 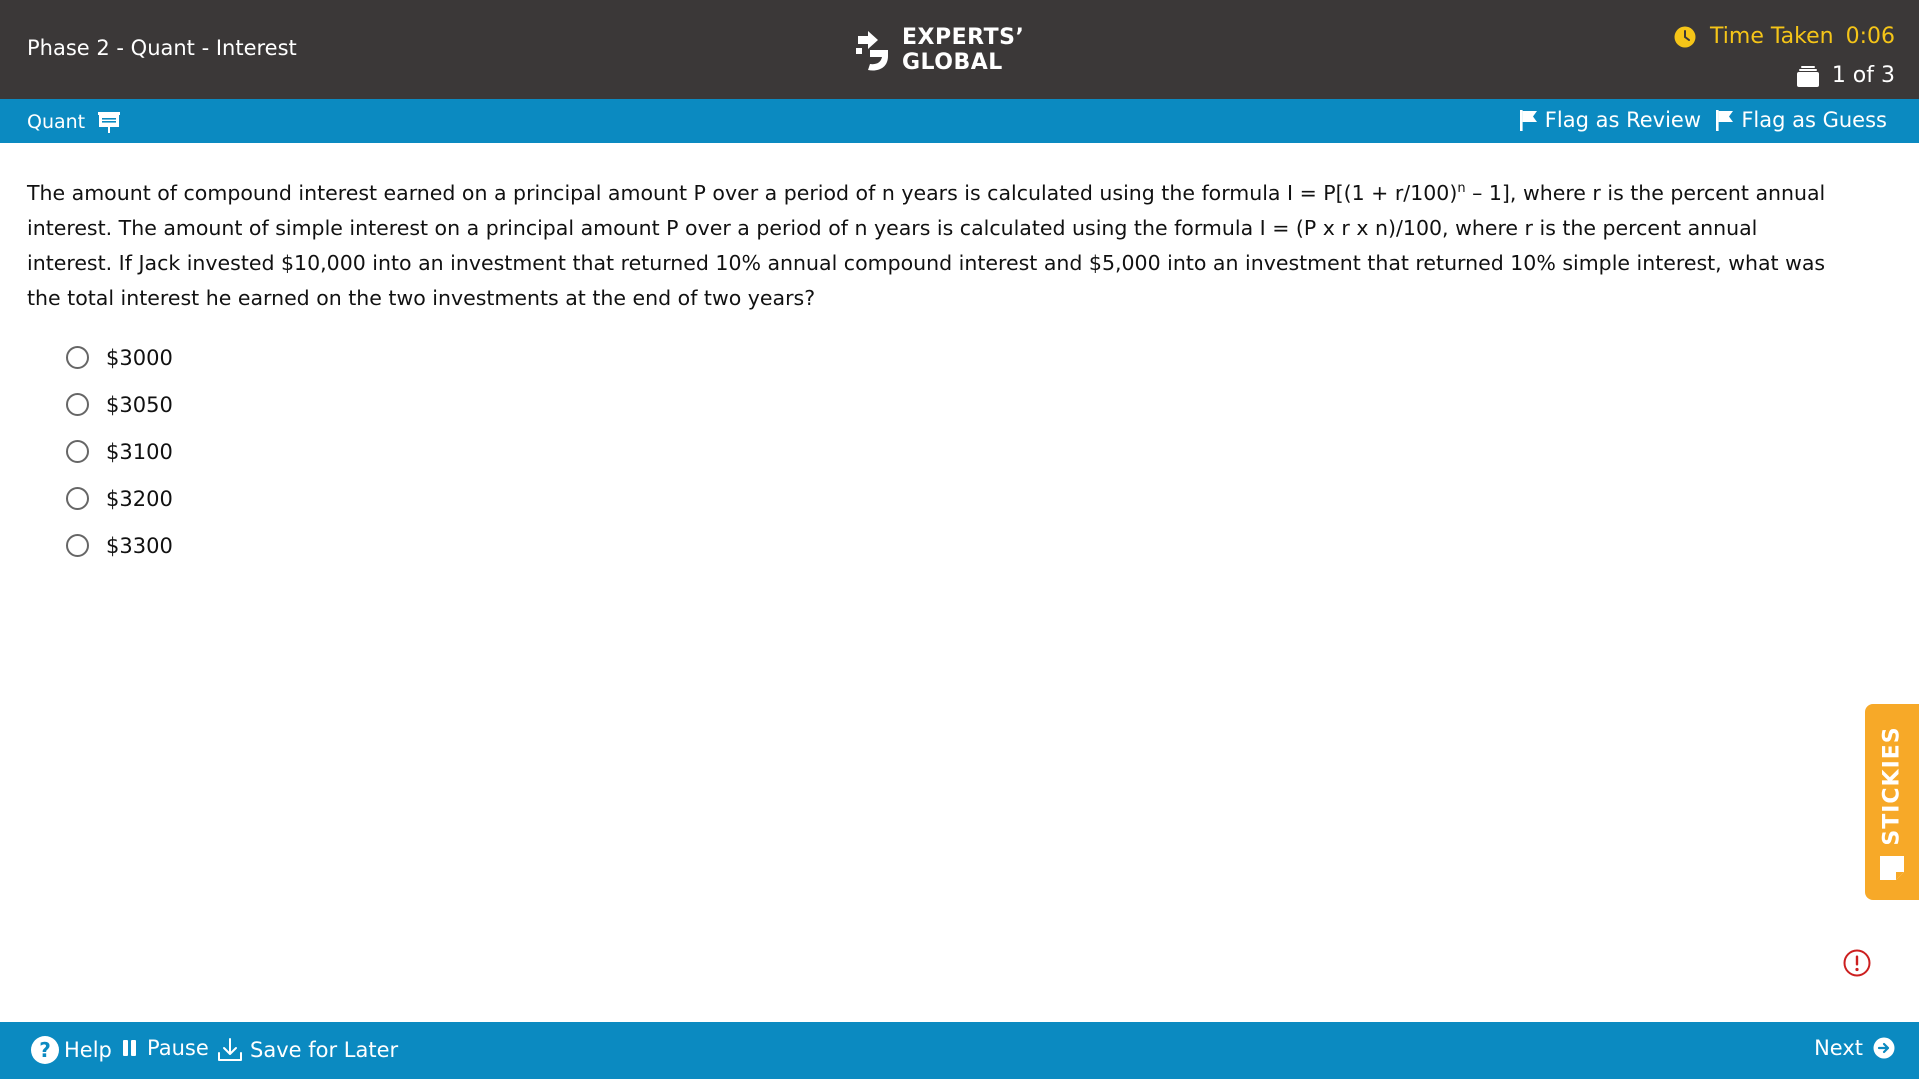 What do you see at coordinates (45, 1050) in the screenshot?
I see `help-circle-icon: ?` at bounding box center [45, 1050].